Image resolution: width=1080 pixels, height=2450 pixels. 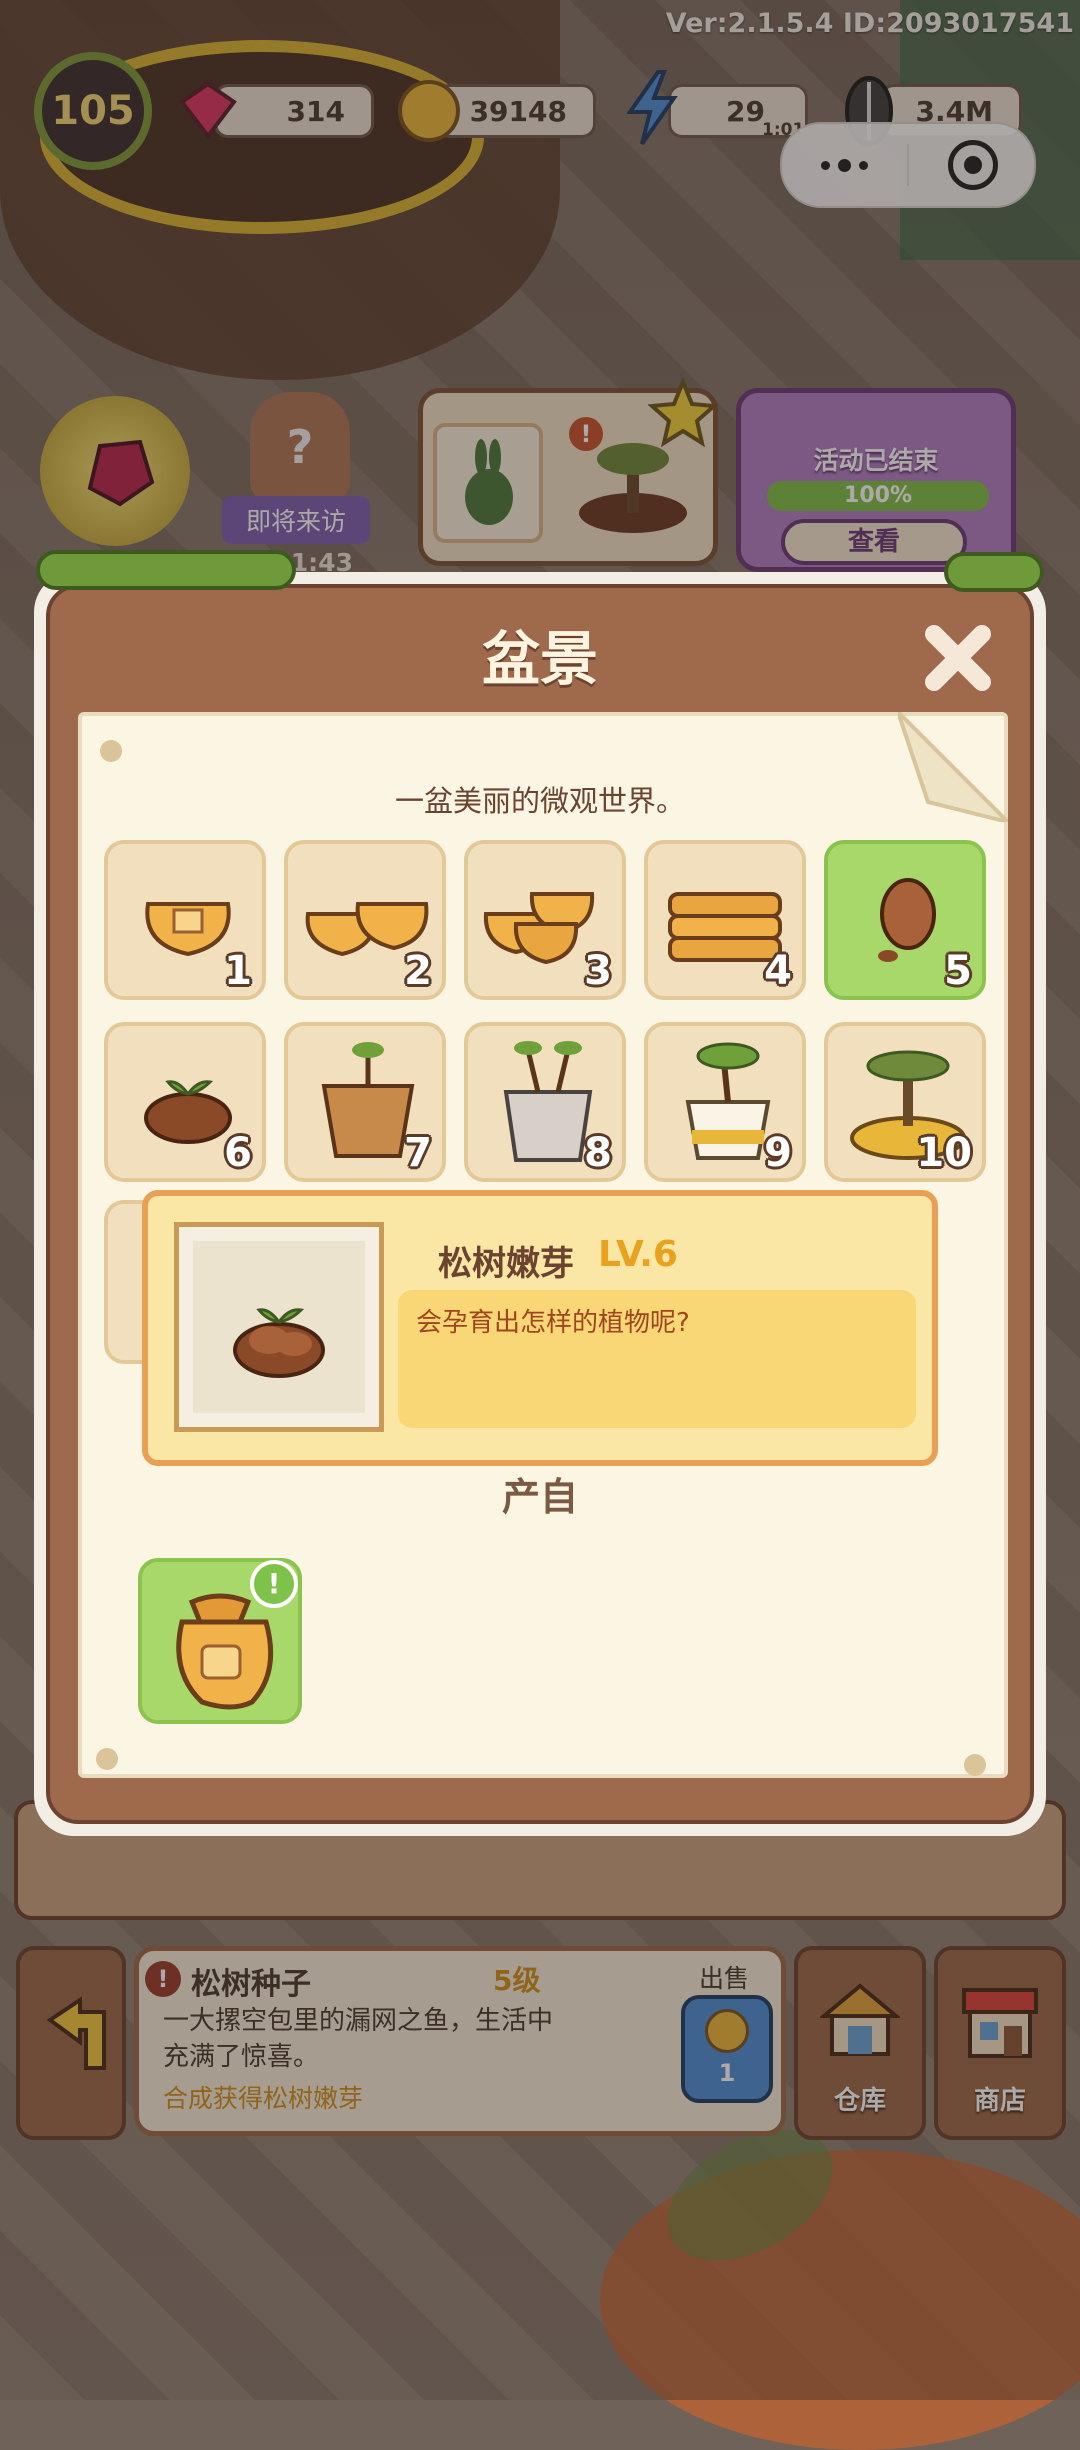 I want to click on pine-sprout-icon, so click(x=279, y=1343).